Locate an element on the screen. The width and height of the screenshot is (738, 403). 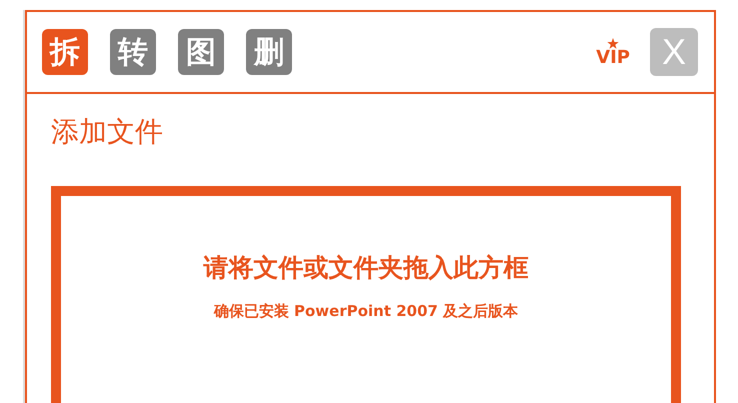
tool-tab: 转 is located at coordinates (133, 52).